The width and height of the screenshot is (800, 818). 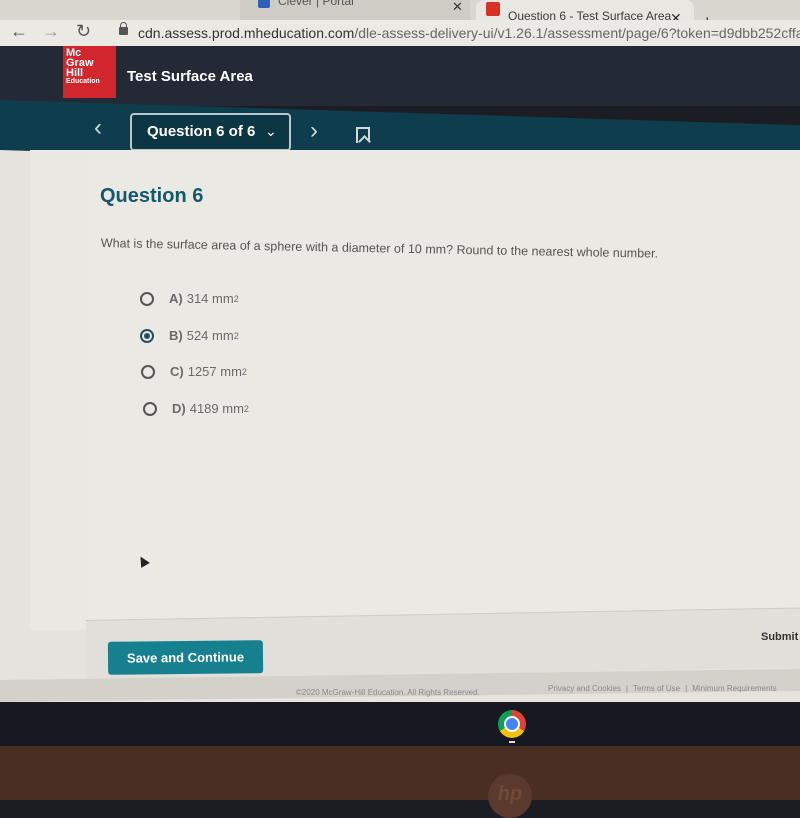 What do you see at coordinates (584, 688) in the screenshot?
I see `privacy-link: Privacy and Cookies` at bounding box center [584, 688].